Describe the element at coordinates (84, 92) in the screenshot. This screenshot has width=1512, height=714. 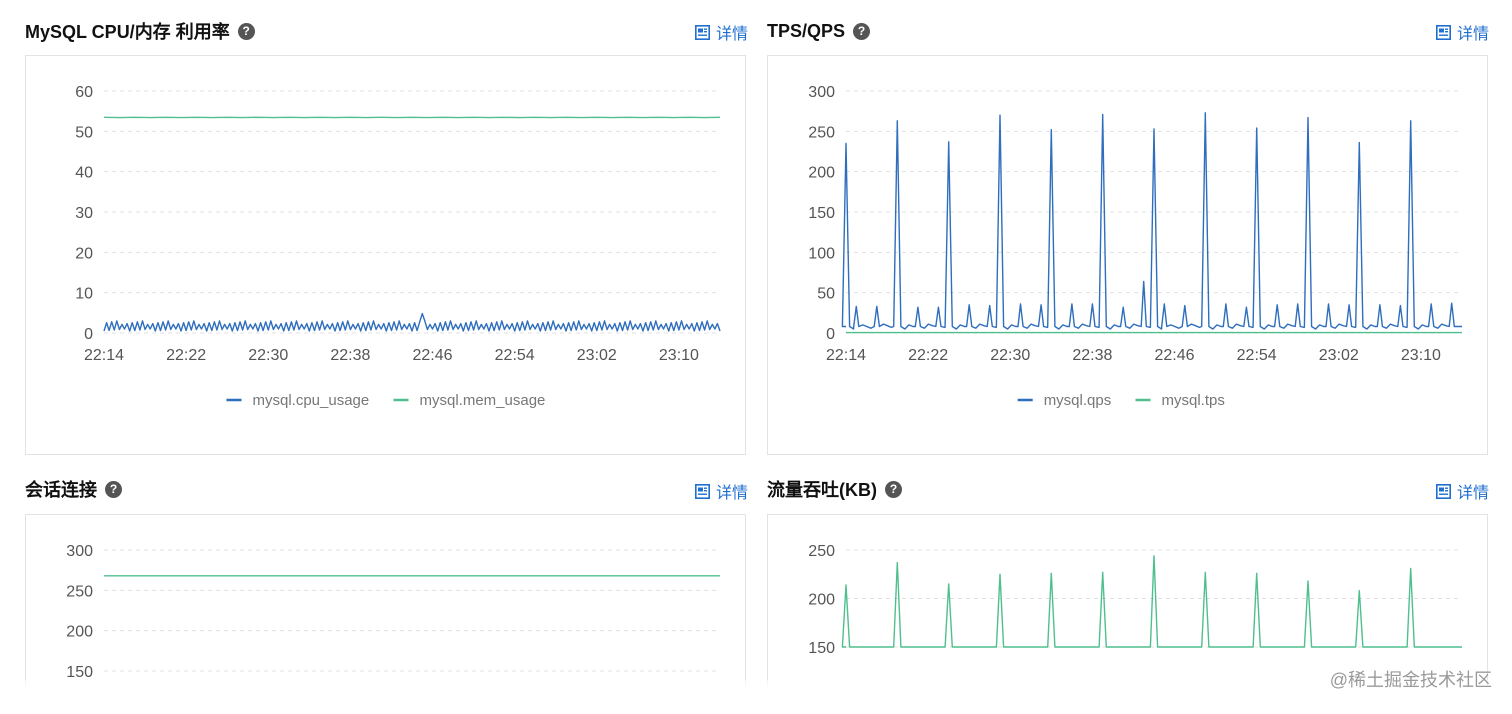
I see `y-tick-label: 60` at that location.